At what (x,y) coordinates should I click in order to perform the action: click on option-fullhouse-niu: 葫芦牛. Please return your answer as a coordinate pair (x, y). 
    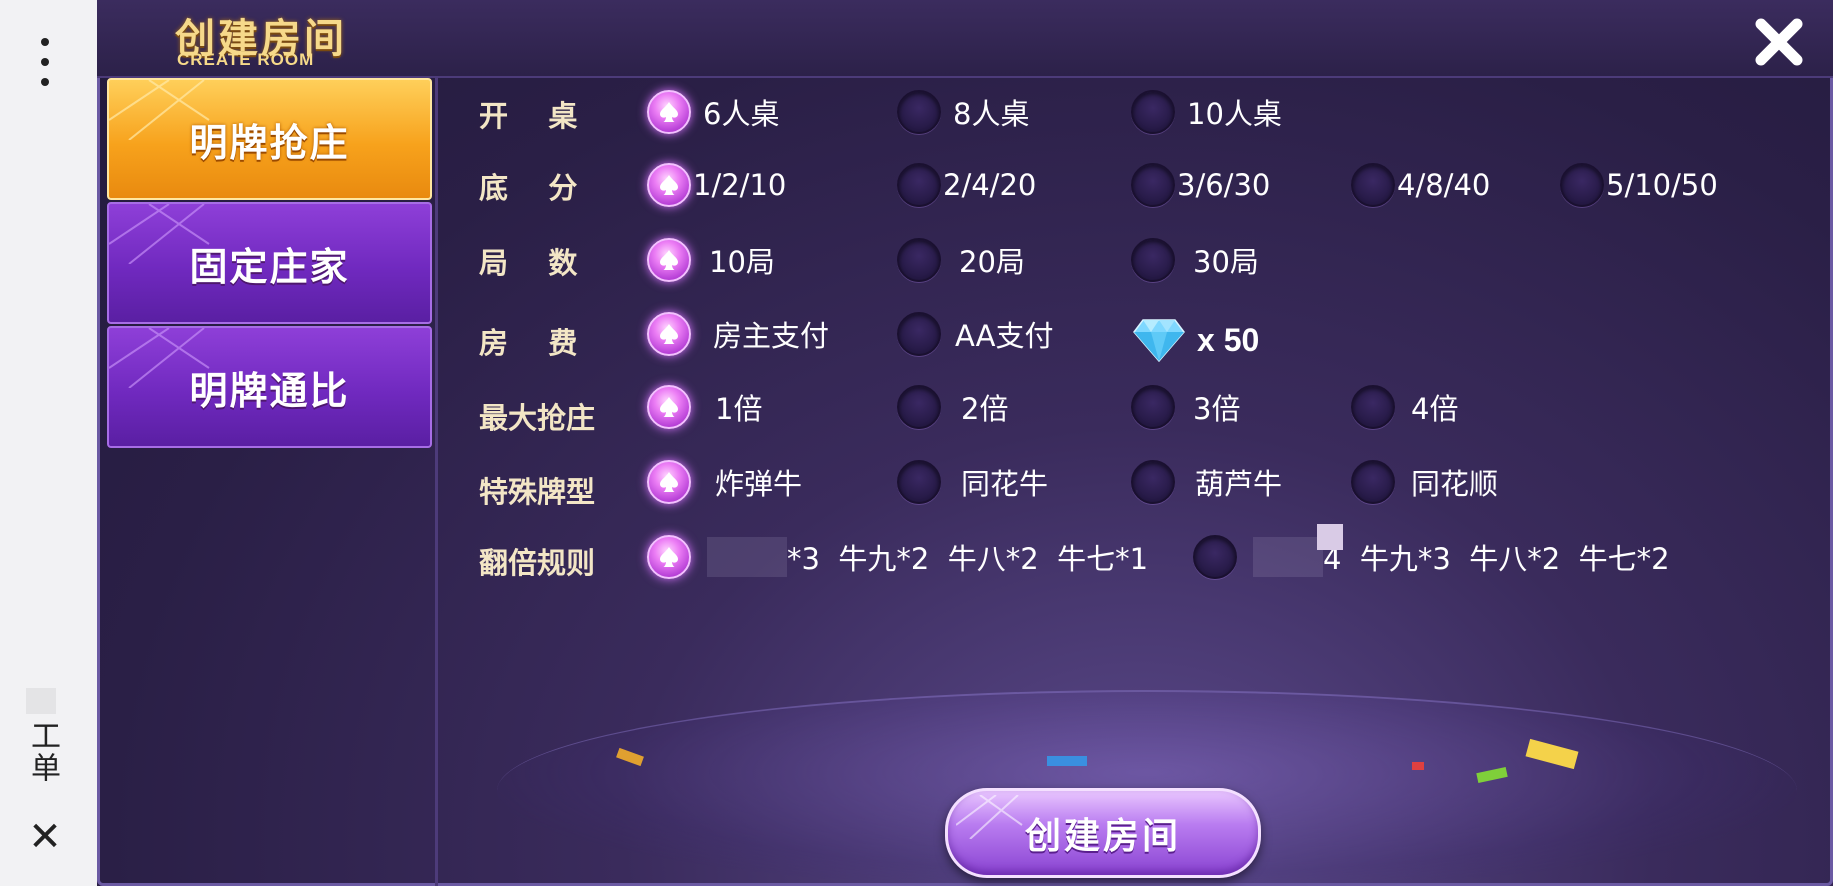
    Looking at the image, I should click on (1206, 482).